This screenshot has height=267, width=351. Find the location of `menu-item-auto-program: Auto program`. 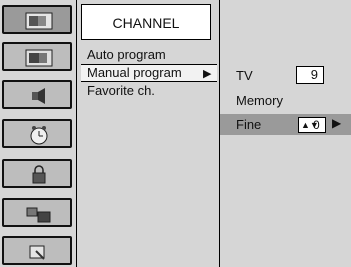

menu-item-auto-program: Auto program is located at coordinates (126, 55).